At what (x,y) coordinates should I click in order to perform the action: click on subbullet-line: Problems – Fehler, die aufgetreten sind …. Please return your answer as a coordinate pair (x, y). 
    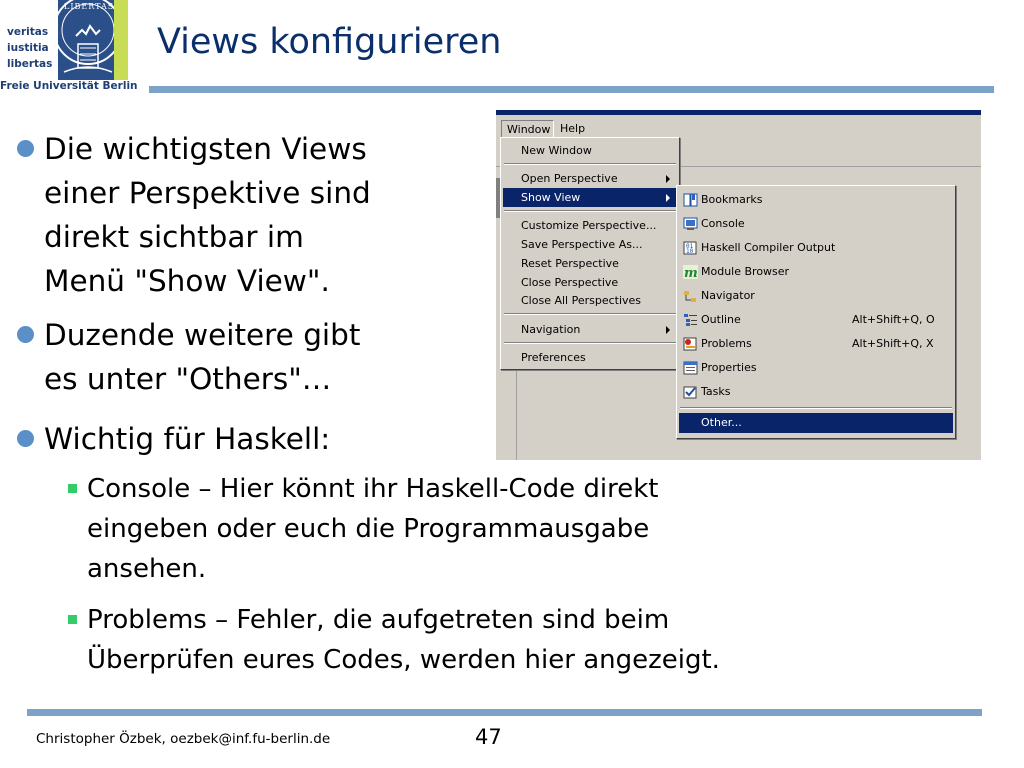
    Looking at the image, I should click on (378, 620).